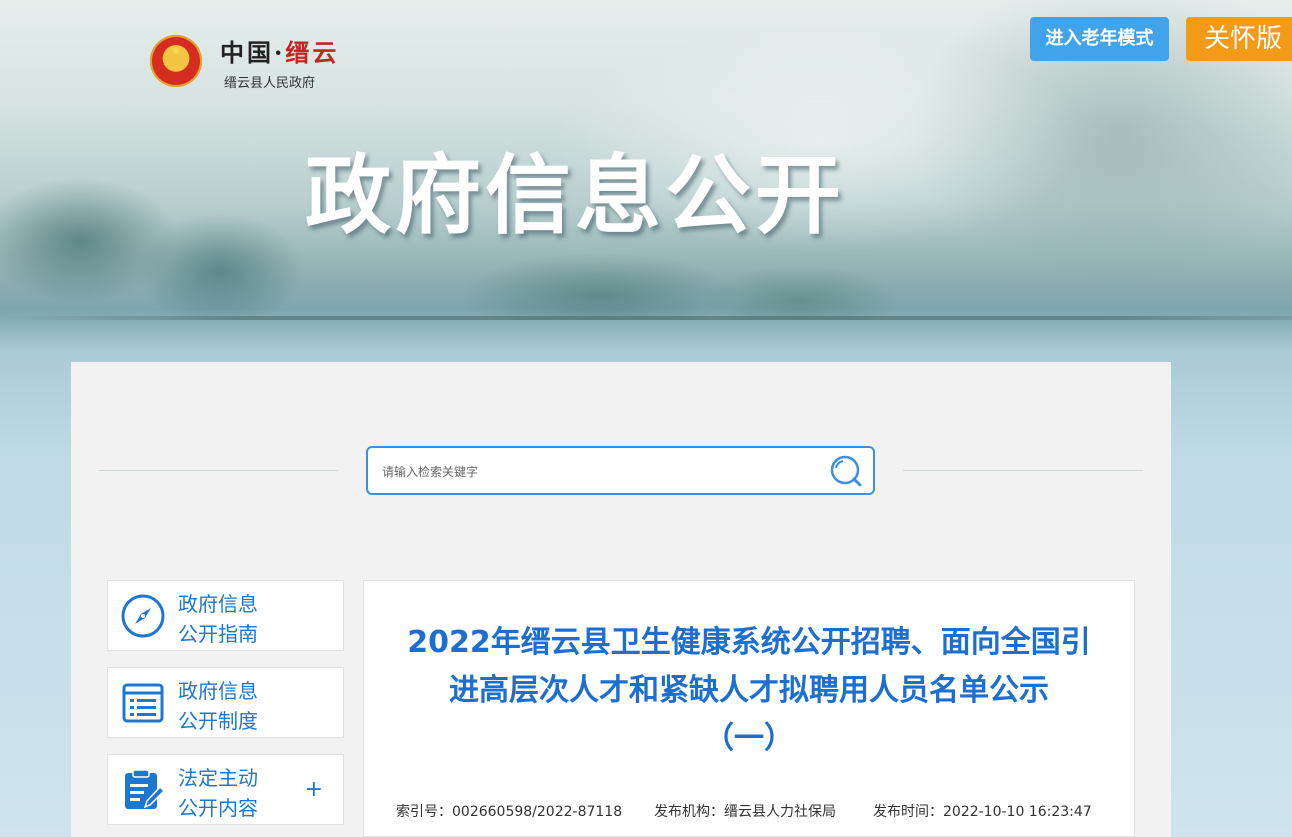 The image size is (1292, 837). I want to click on sidebar-item-label: 政府信息 公开指南, so click(218, 619).